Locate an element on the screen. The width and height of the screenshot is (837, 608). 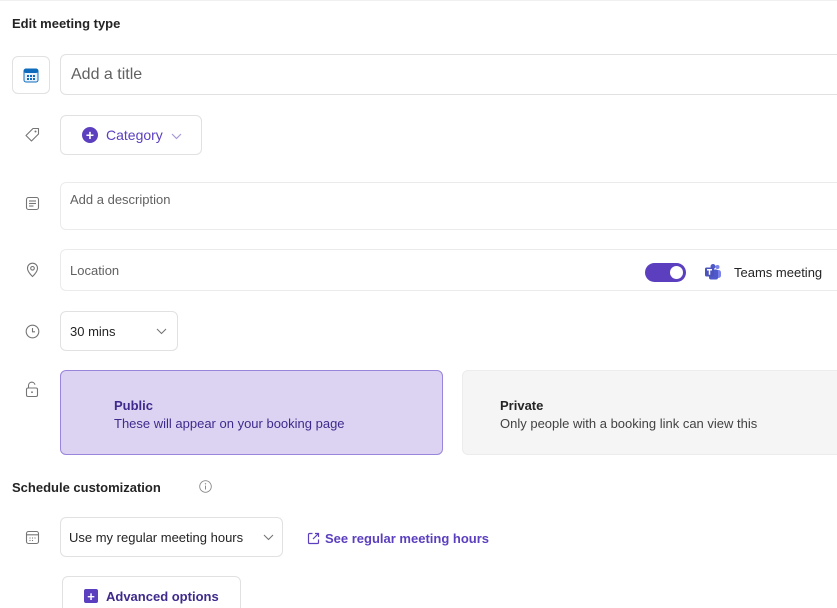
title-input: Add a title is located at coordinates (448, 74).